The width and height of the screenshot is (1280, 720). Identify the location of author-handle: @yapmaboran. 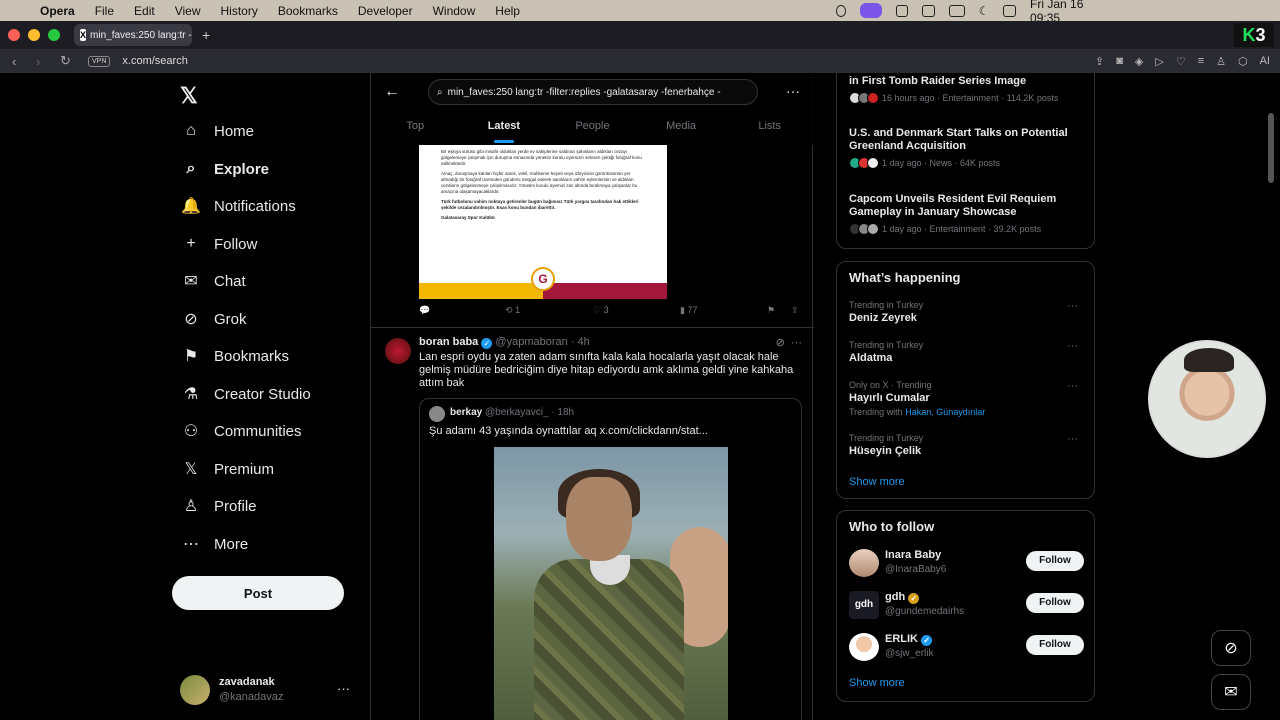
(531, 342).